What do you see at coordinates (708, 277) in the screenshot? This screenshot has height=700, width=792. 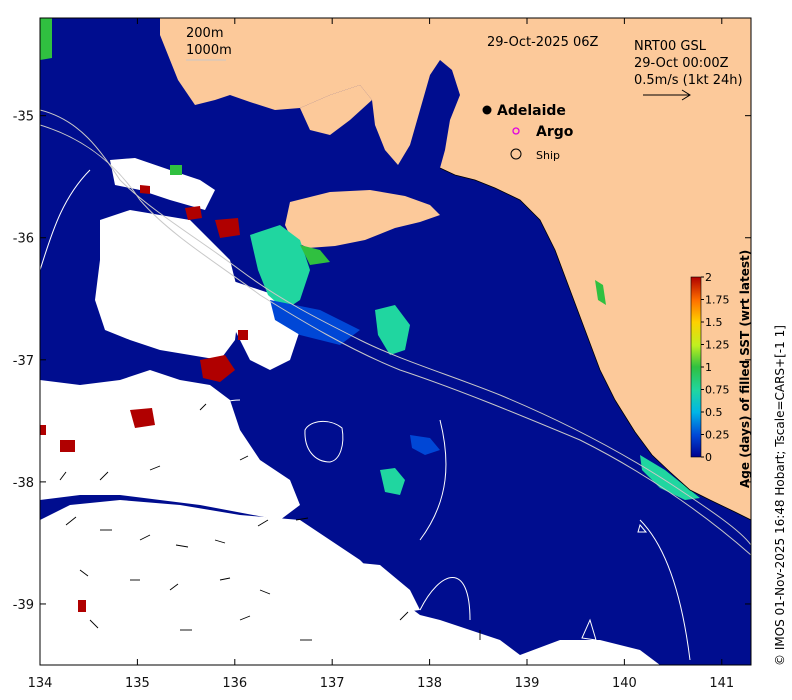 I see `colorbar-tick-label: 2` at bounding box center [708, 277].